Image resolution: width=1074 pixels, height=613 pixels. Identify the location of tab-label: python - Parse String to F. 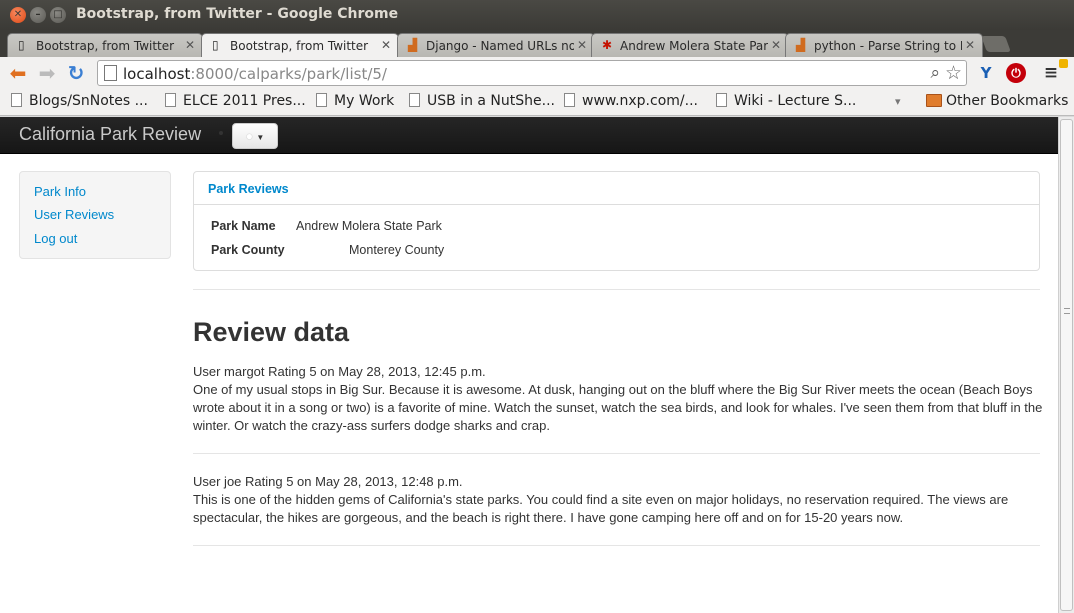
(888, 46).